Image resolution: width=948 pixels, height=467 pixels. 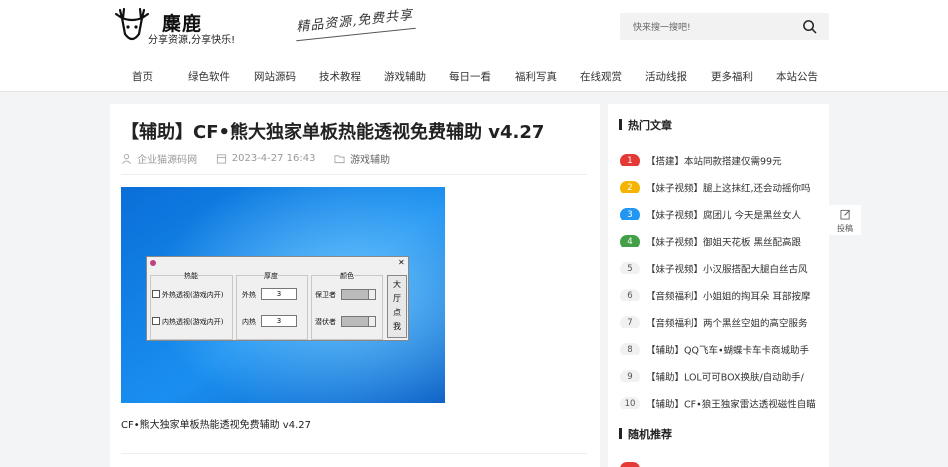 I want to click on outer-hot-label: 外热透视(游戏内开), so click(x=193, y=295).